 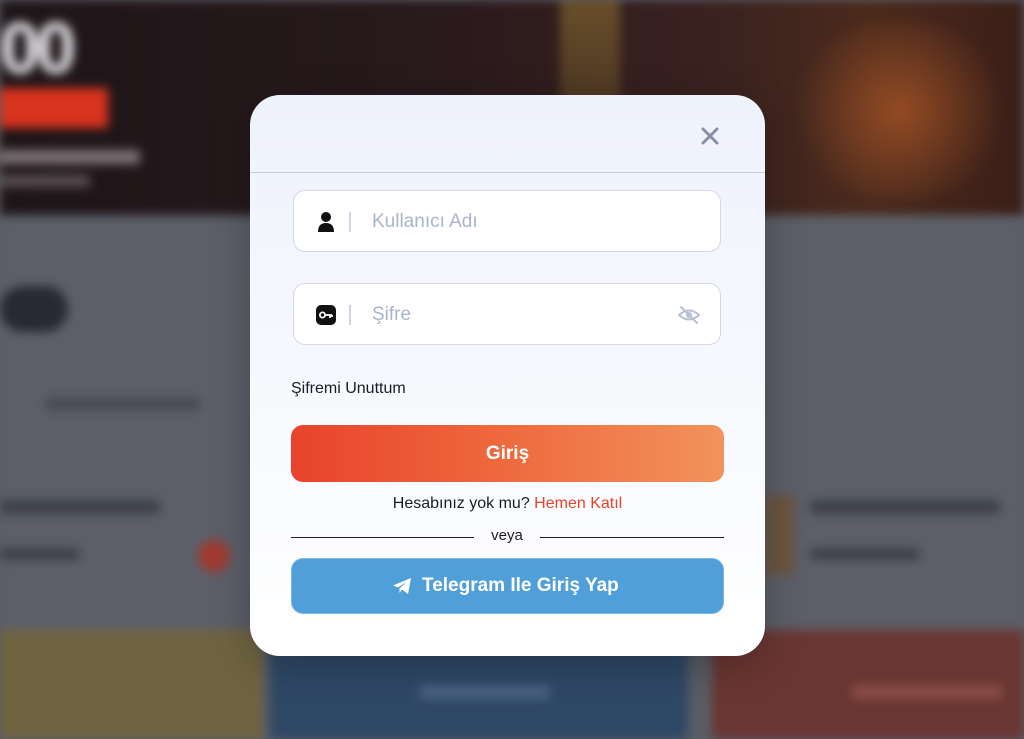 I want to click on signup-link: Hemen Katıl, so click(x=578, y=503).